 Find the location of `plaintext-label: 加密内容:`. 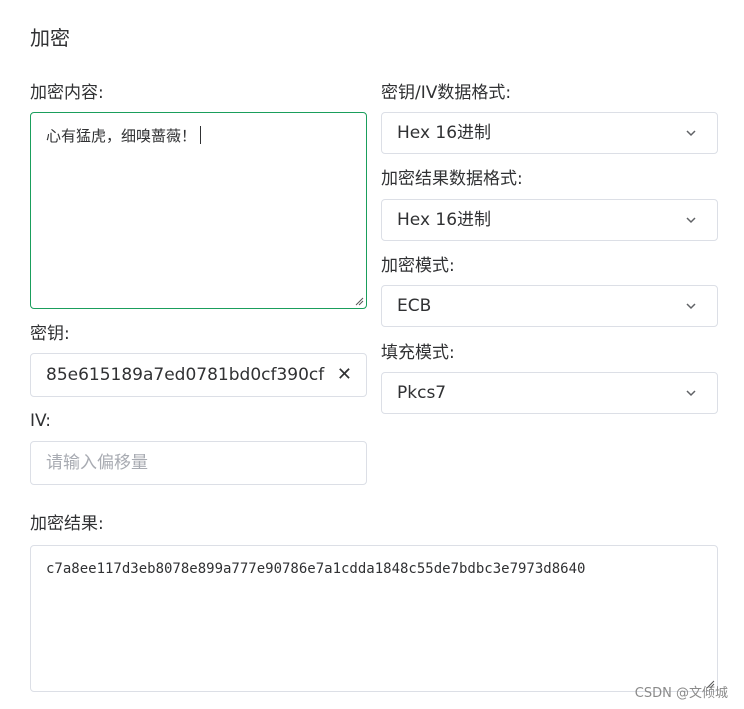

plaintext-label: 加密内容: is located at coordinates (67, 93).